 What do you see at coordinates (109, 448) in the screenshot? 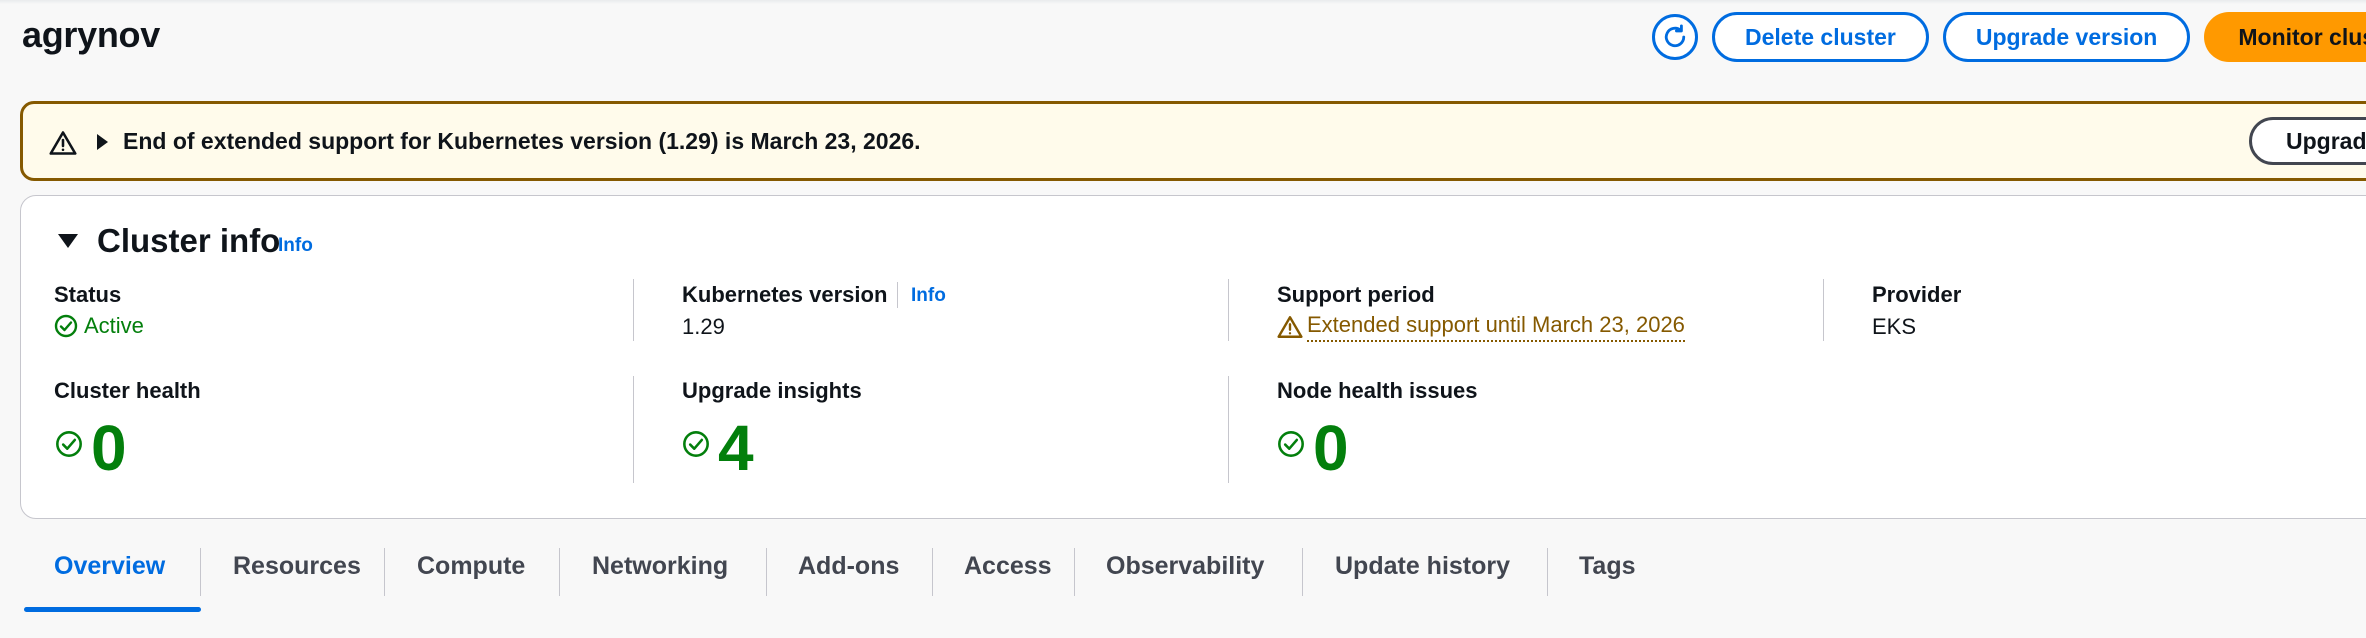
I see `cluster-health-count: 0` at bounding box center [109, 448].